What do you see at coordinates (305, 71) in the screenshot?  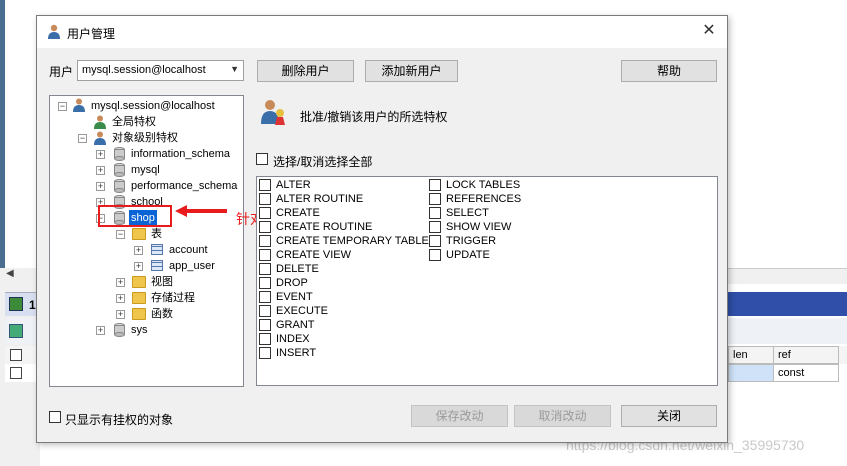 I see `delete-user-button: 删除用户` at bounding box center [305, 71].